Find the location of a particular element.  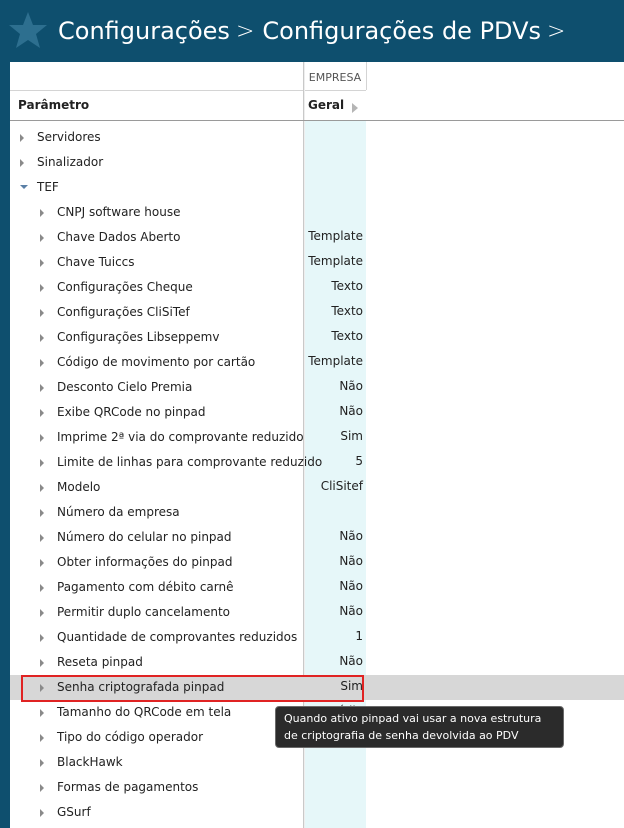

tree-row: Obter informações do pinpad Não is located at coordinates (317, 562).